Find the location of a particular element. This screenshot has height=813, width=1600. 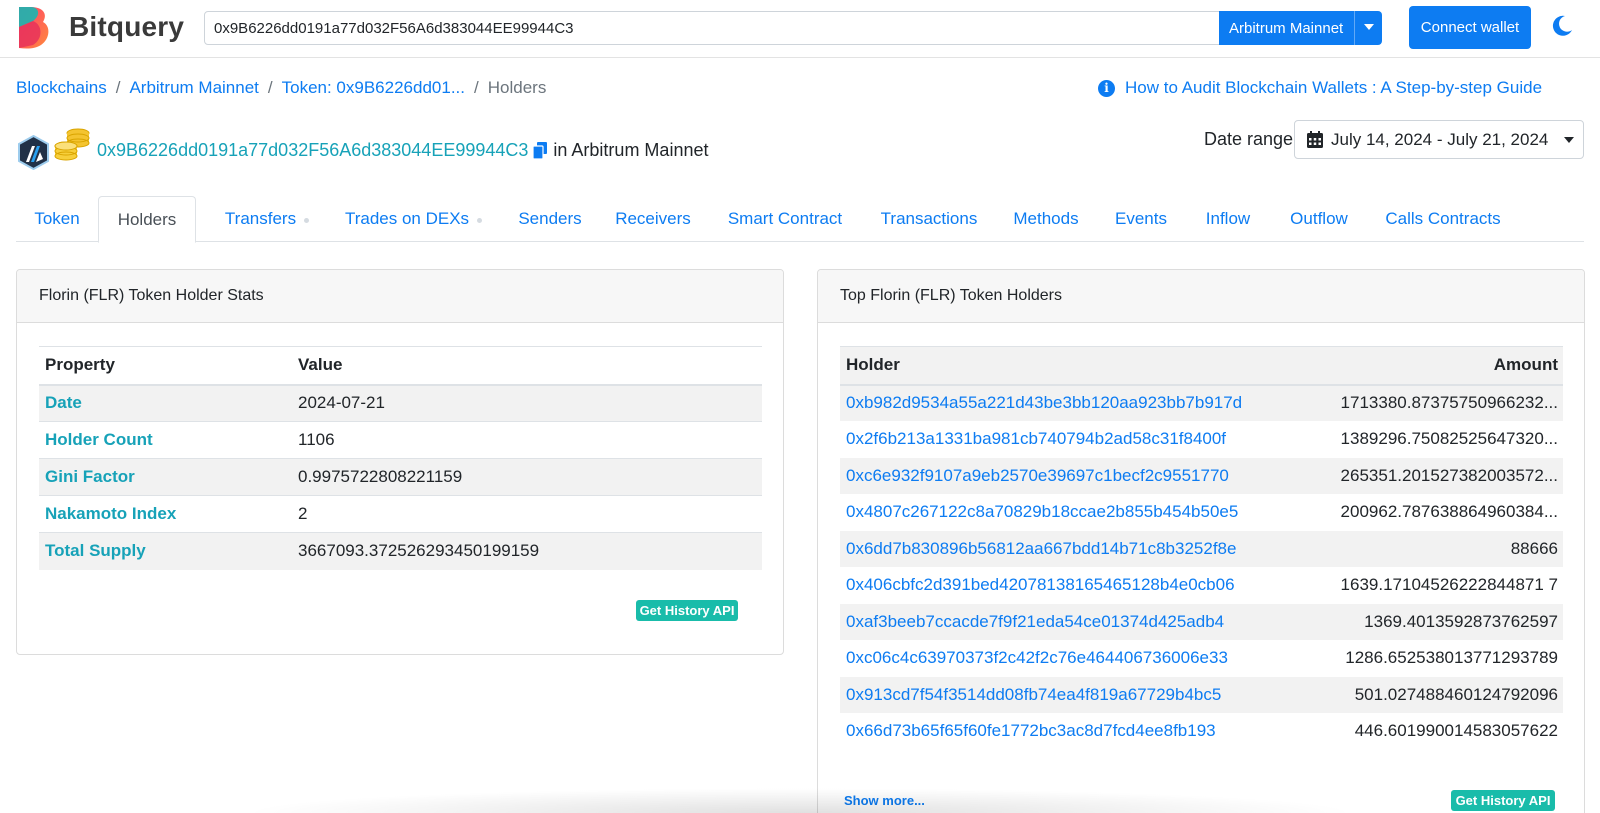

moon-icon is located at coordinates (1562, 26).